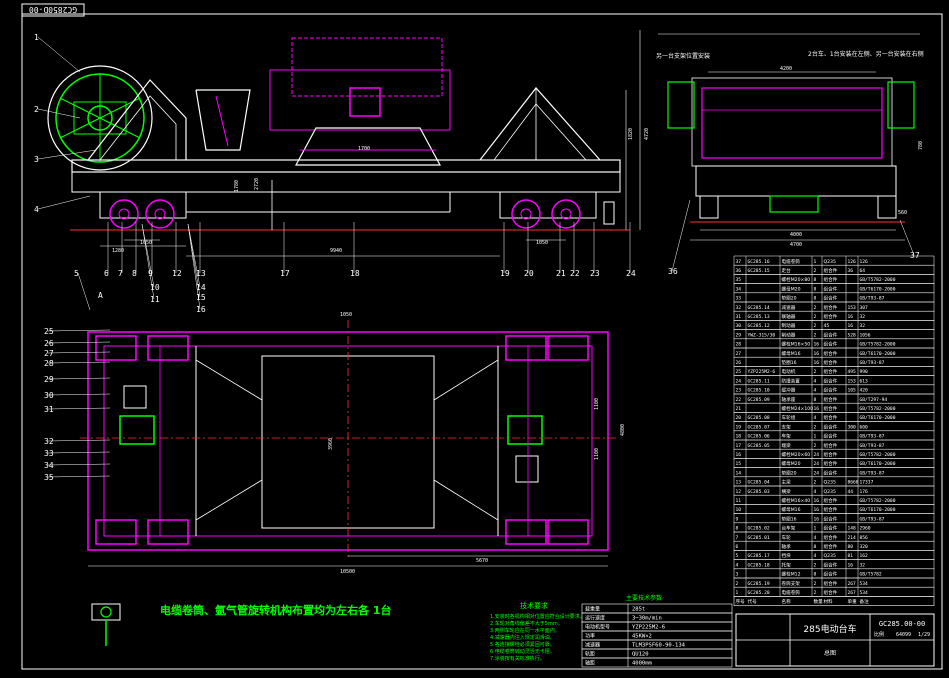 Image resolution: width=949 pixels, height=678 pixels. I want to click on spec-key: 轴距, so click(590, 663).